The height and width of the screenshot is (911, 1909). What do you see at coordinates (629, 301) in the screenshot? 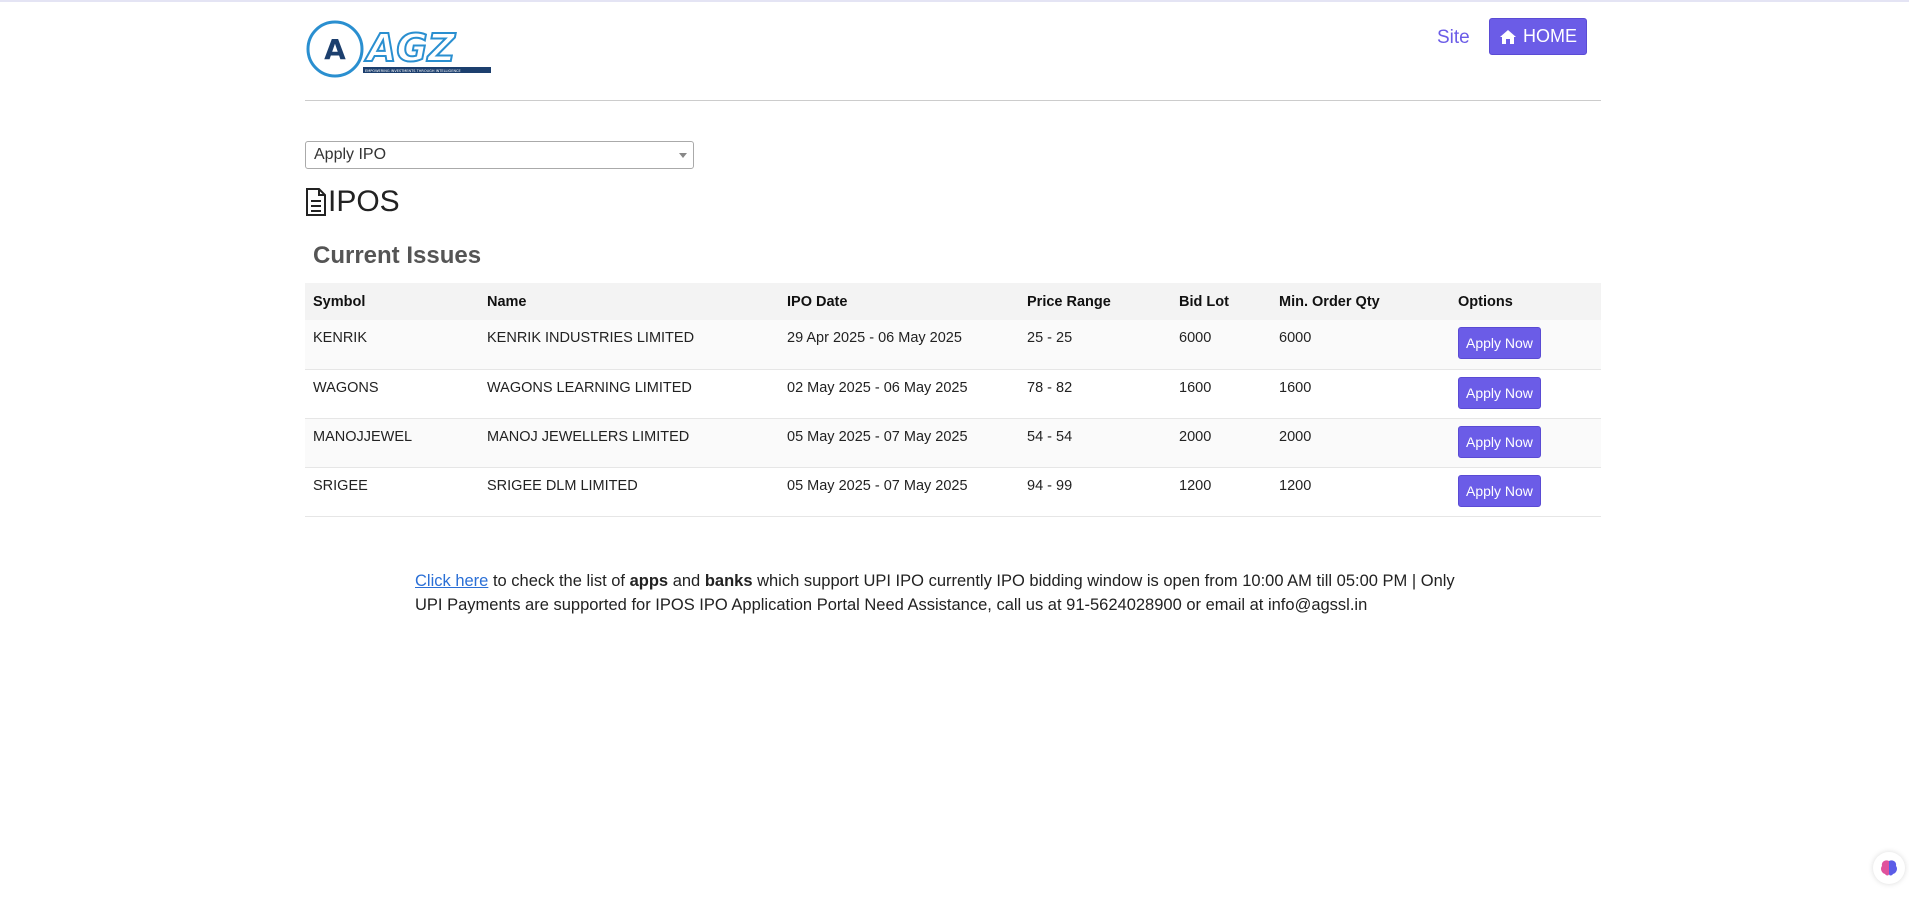
I see `col-name: Name` at bounding box center [629, 301].